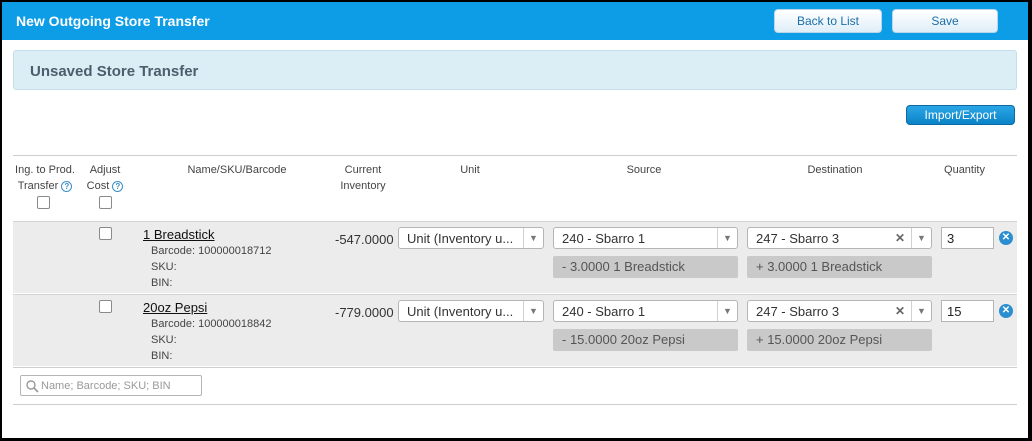 The height and width of the screenshot is (441, 1032). What do you see at coordinates (179, 234) in the screenshot?
I see `item-name-link: 1 Breadstick` at bounding box center [179, 234].